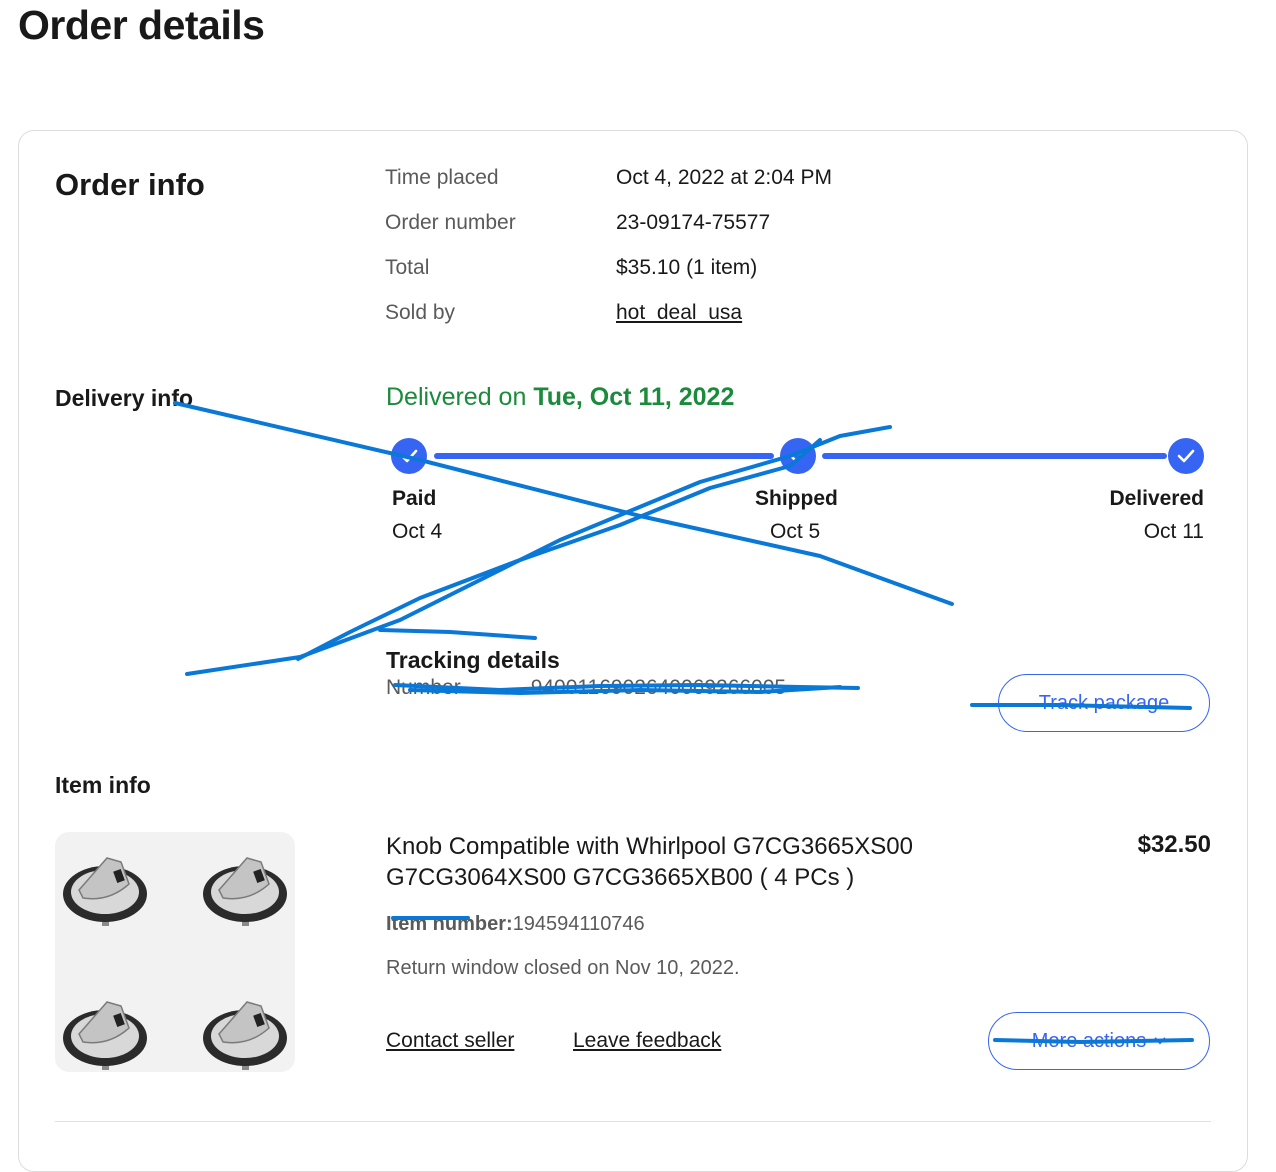  I want to click on seller-link: hot_deal_usa, so click(679, 313).